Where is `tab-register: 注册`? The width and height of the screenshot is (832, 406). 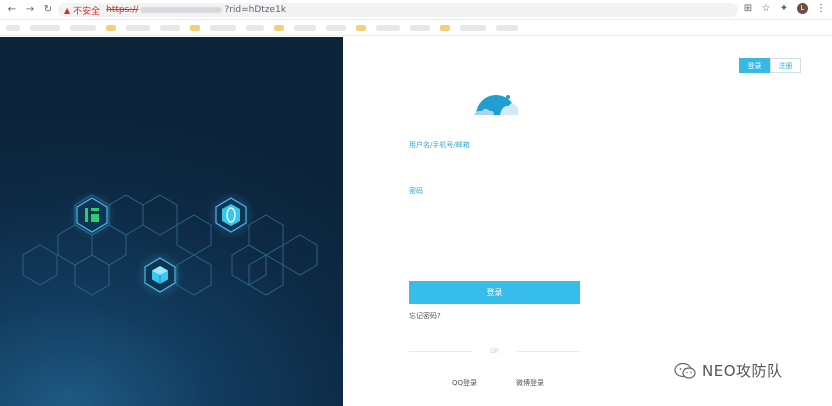
tab-register: 注册 is located at coordinates (785, 65).